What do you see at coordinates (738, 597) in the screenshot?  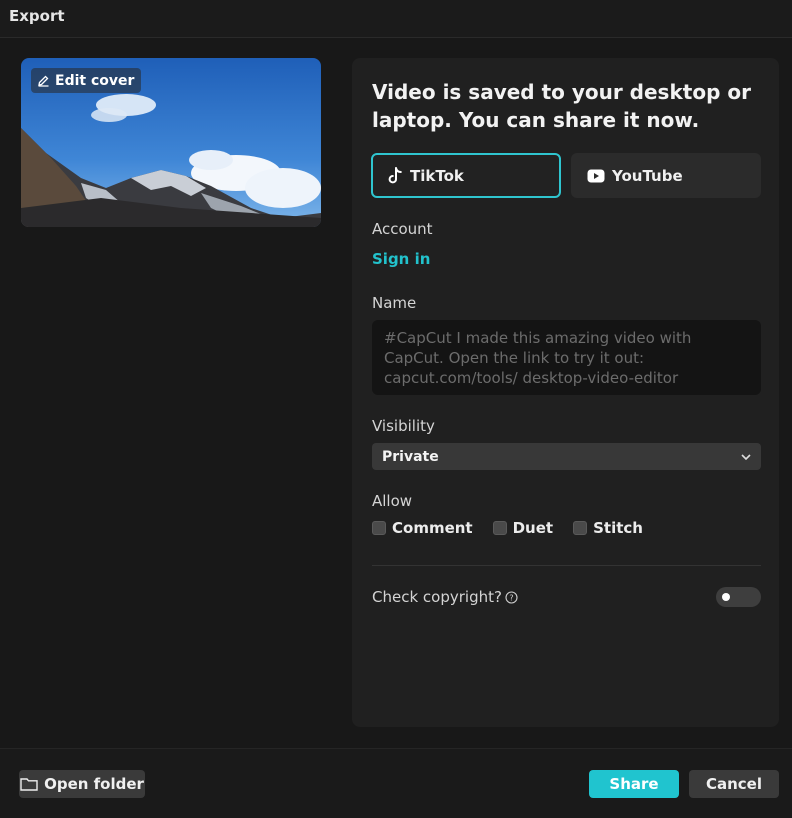 I see `check-copyright-toggle` at bounding box center [738, 597].